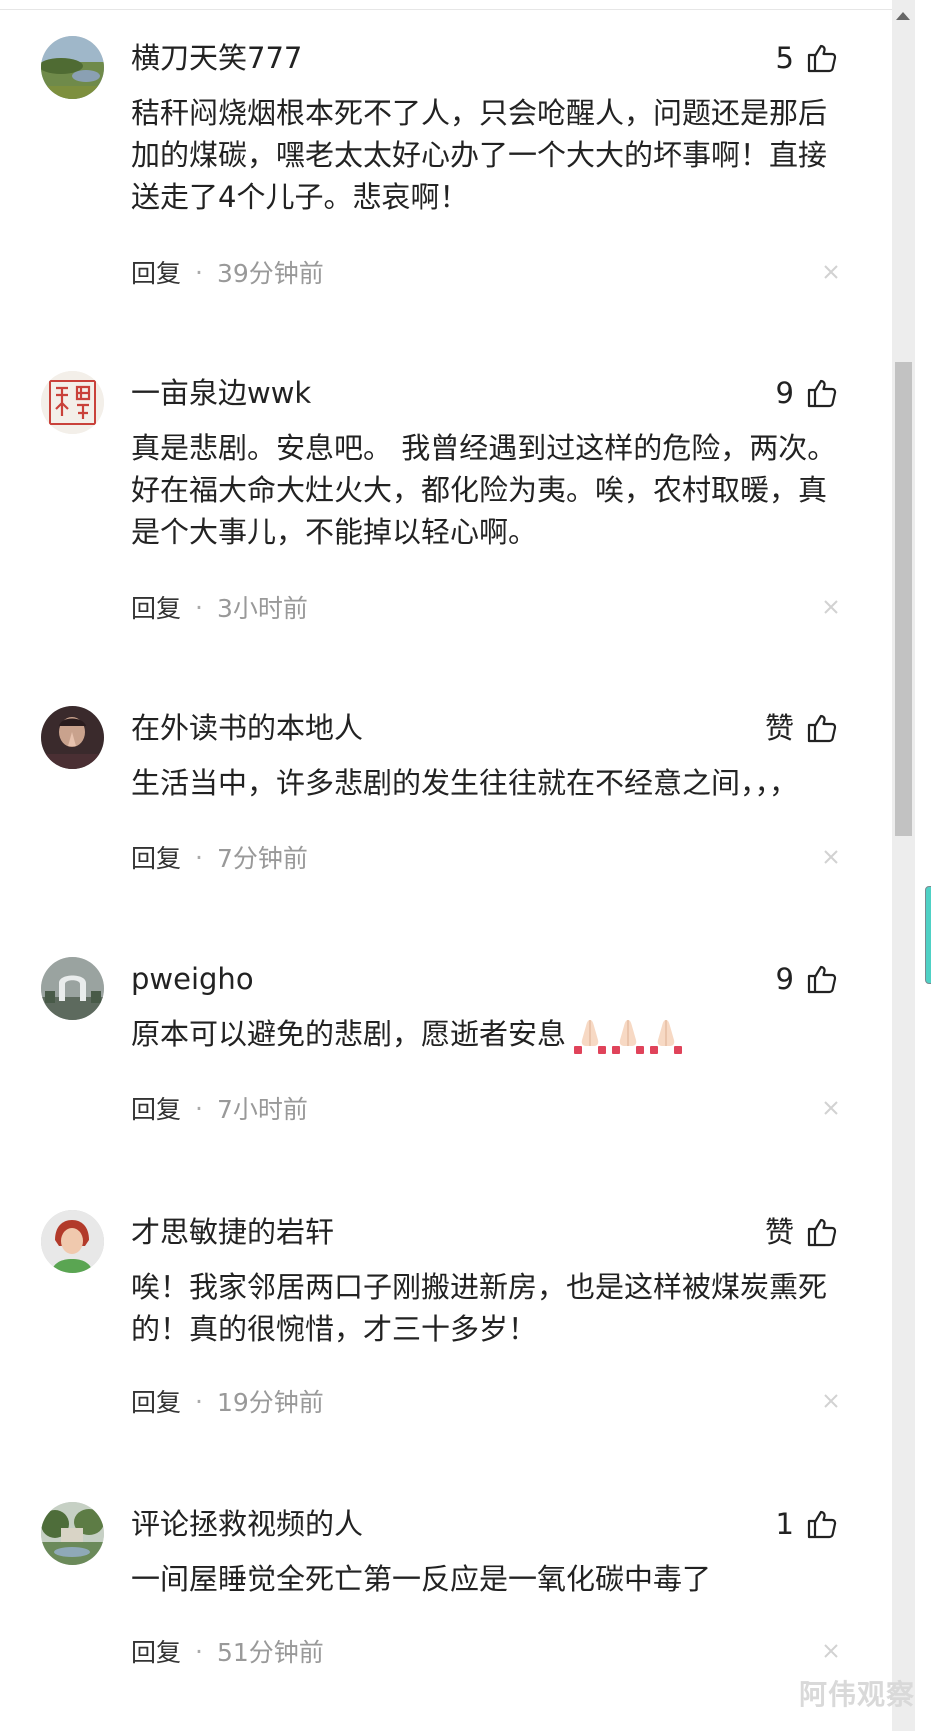  I want to click on like-button: 1, so click(807, 1524).